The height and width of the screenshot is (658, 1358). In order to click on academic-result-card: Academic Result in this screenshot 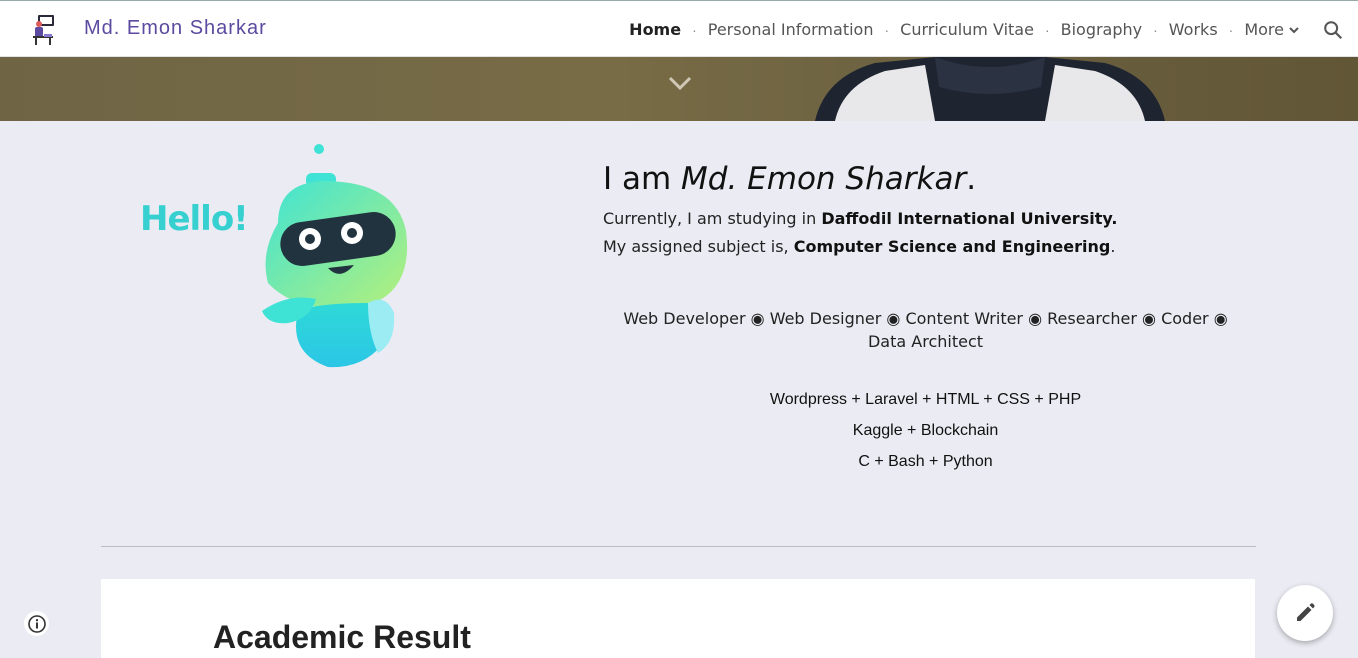, I will do `click(678, 618)`.